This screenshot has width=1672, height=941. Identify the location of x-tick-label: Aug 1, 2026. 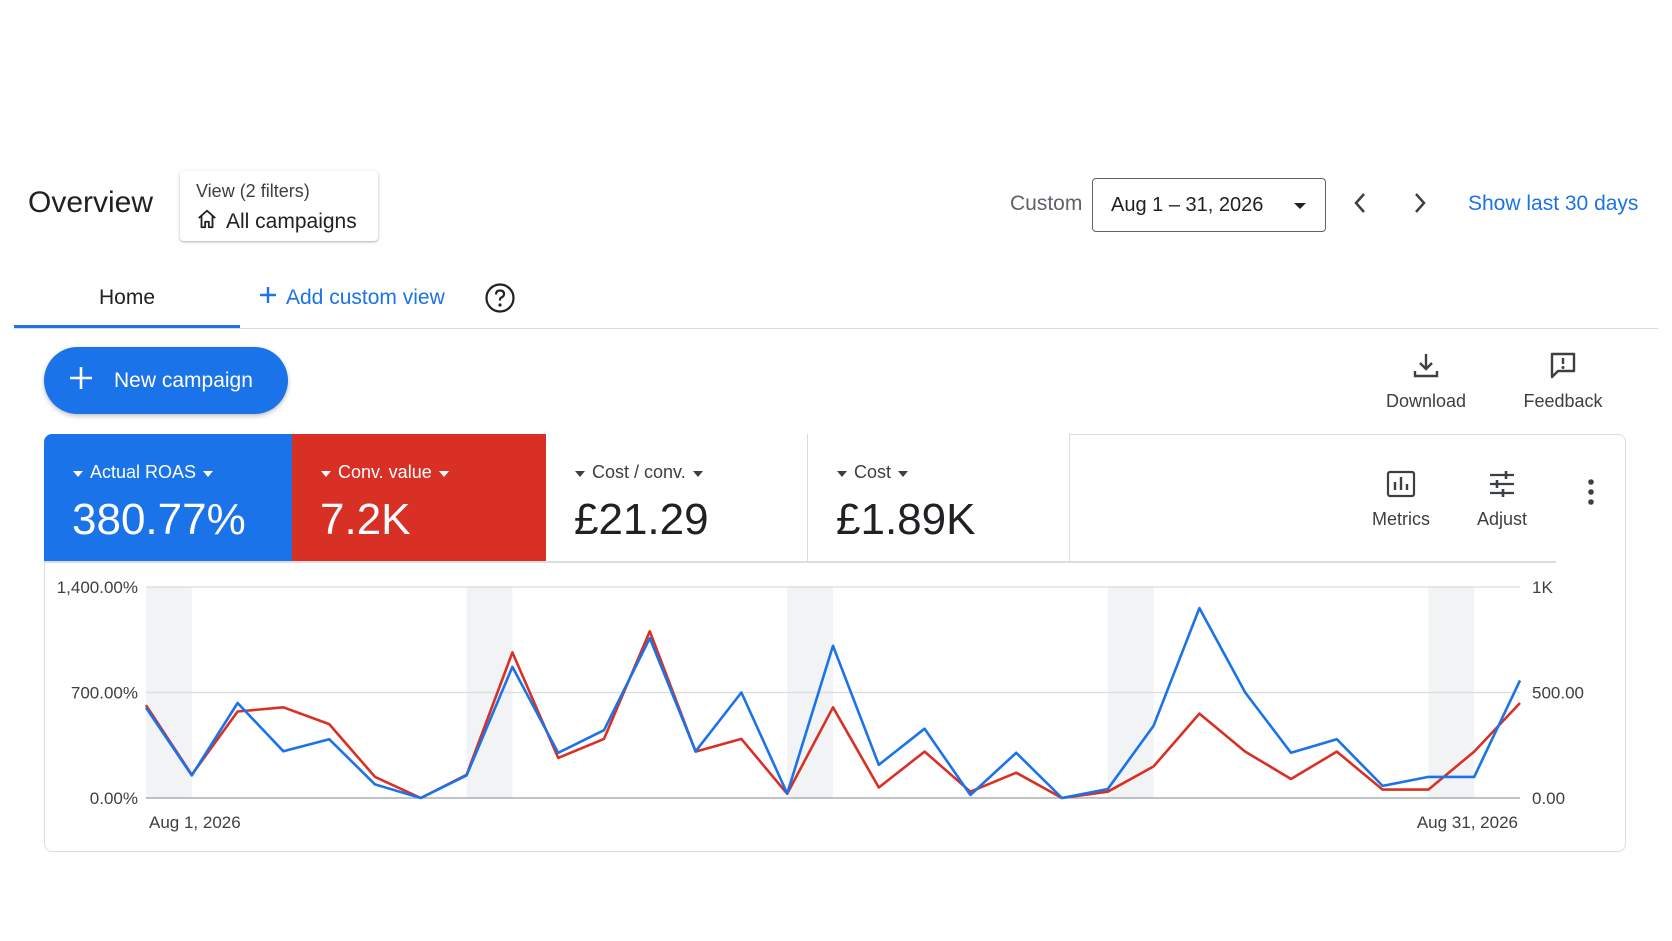
(195, 822).